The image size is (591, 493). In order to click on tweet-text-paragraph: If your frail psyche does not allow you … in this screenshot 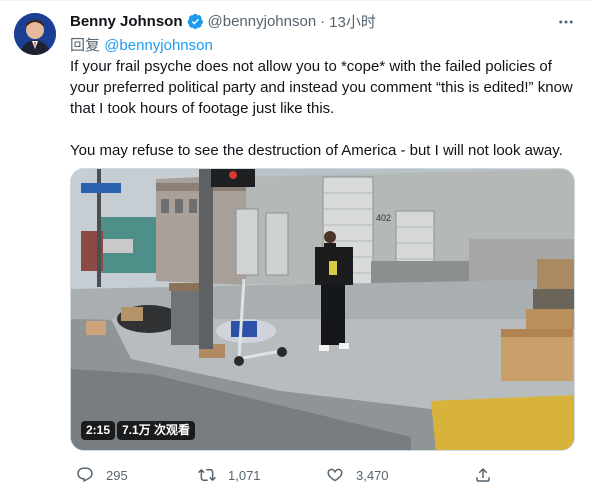, I will do `click(321, 87)`.